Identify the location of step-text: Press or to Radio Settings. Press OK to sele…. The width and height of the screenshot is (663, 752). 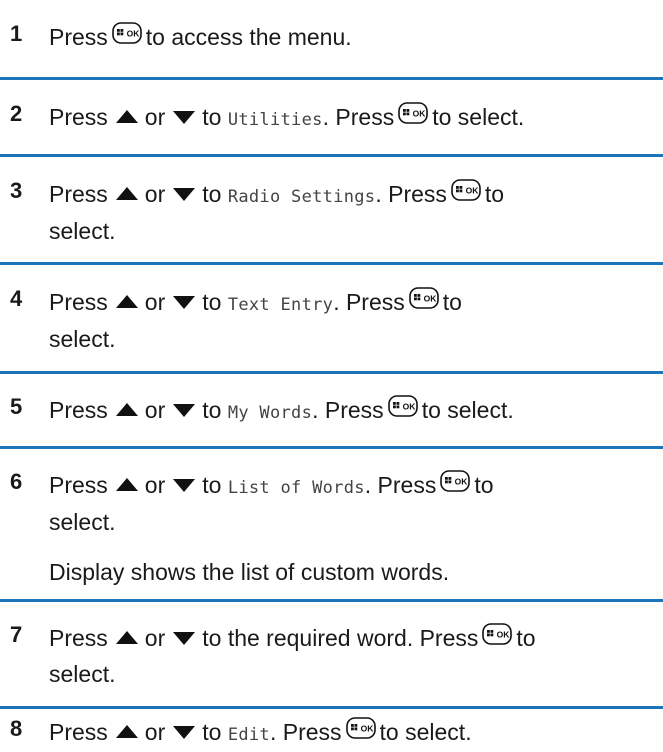
(352, 212).